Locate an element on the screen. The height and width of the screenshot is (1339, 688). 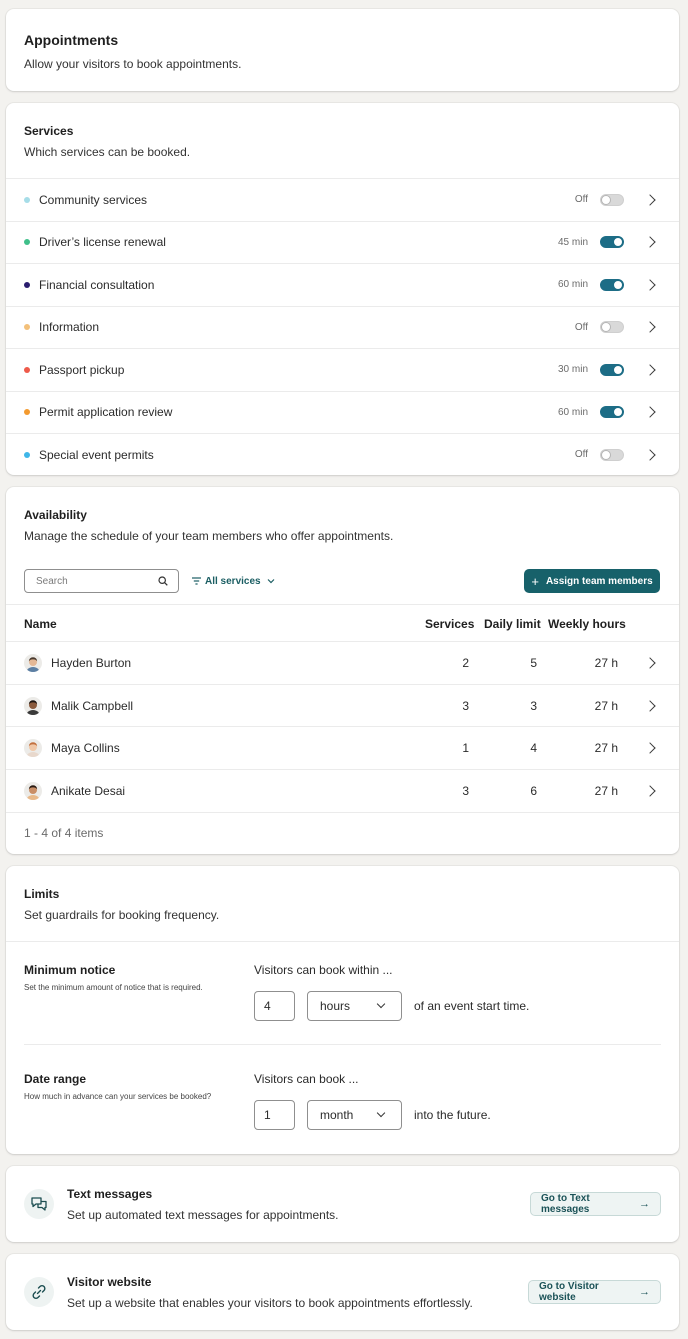
date-range-suffix: into the future. is located at coordinates (452, 1115).